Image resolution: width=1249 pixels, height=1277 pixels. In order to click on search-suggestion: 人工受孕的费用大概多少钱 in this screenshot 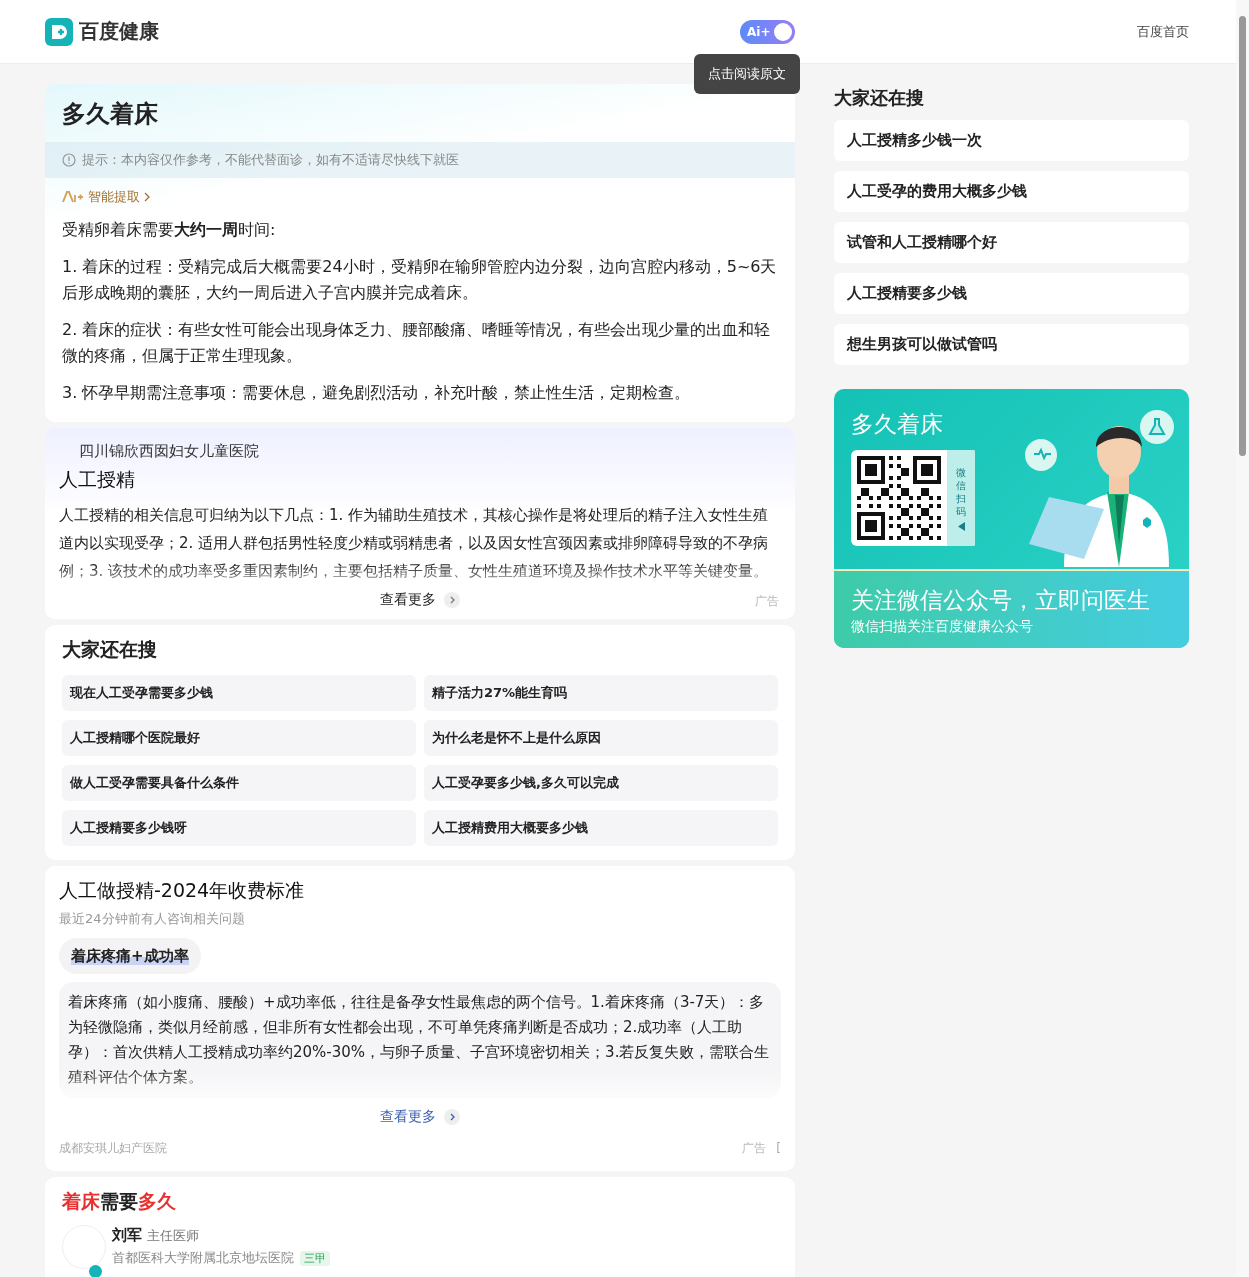, I will do `click(1011, 191)`.